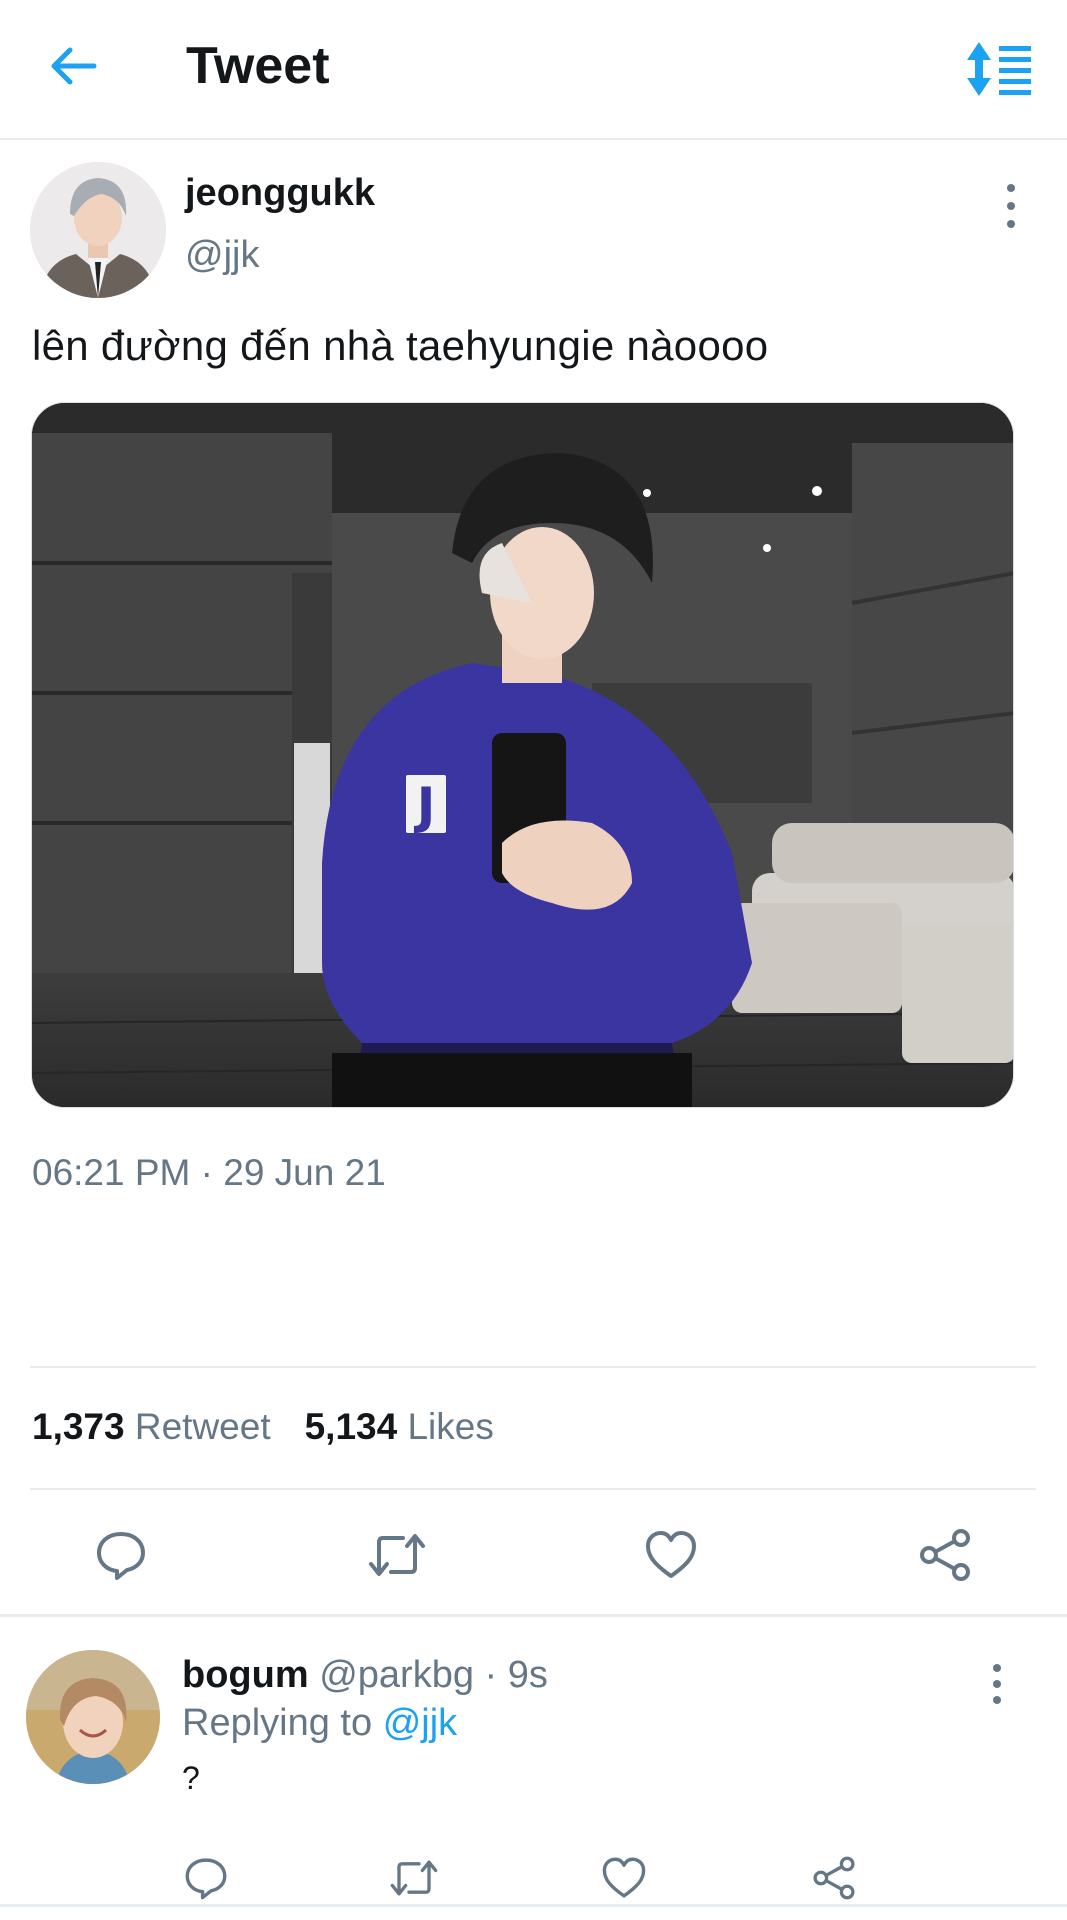 The height and width of the screenshot is (1920, 1067). I want to click on likes-label: Likes, so click(450, 1426).